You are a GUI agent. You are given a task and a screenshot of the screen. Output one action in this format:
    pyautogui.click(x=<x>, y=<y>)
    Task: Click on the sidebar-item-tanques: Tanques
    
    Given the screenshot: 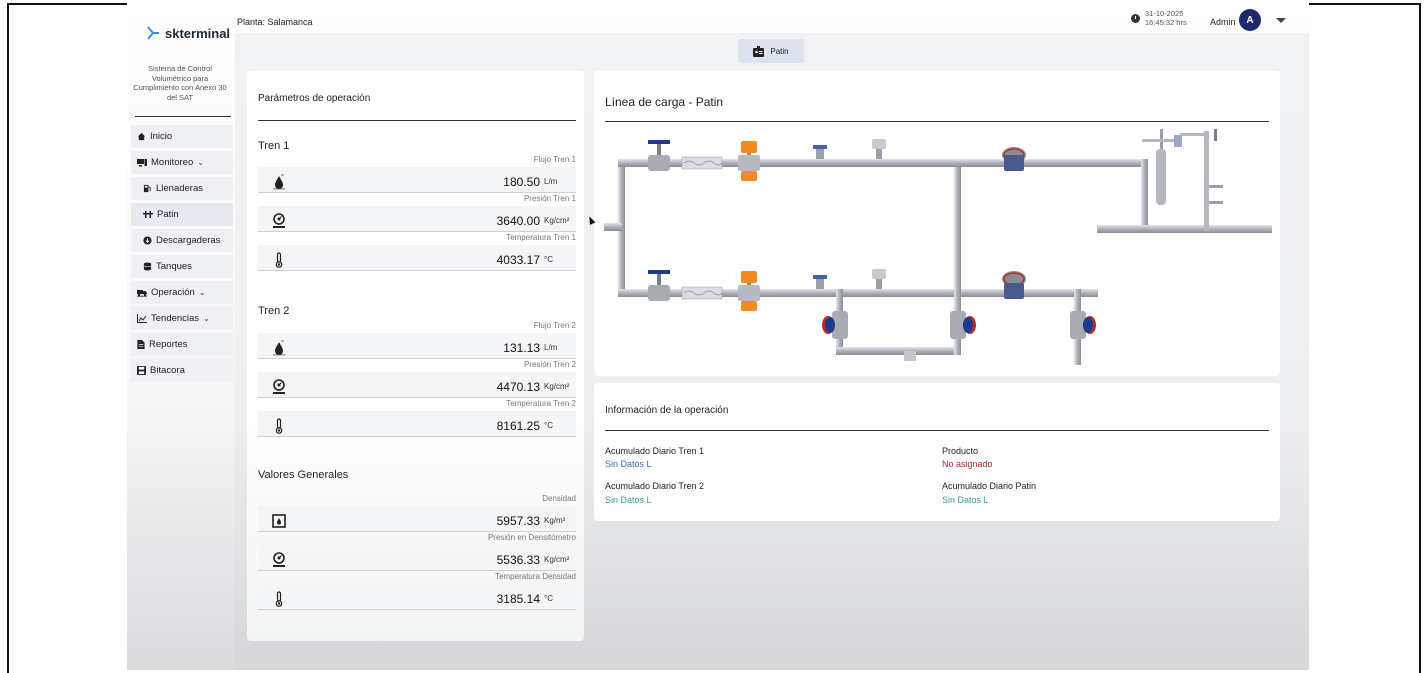 What is the action you would take?
    pyautogui.click(x=182, y=266)
    